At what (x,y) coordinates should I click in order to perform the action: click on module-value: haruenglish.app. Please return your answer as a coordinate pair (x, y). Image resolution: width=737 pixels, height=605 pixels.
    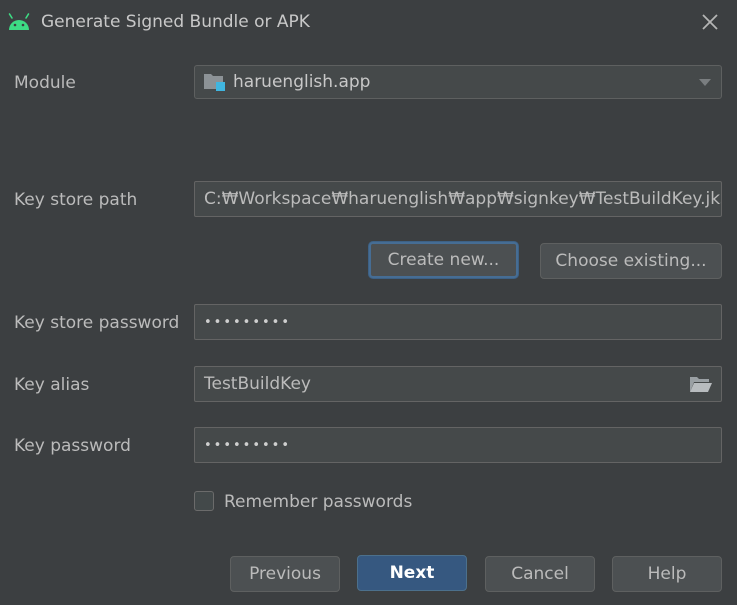
    Looking at the image, I should click on (302, 82).